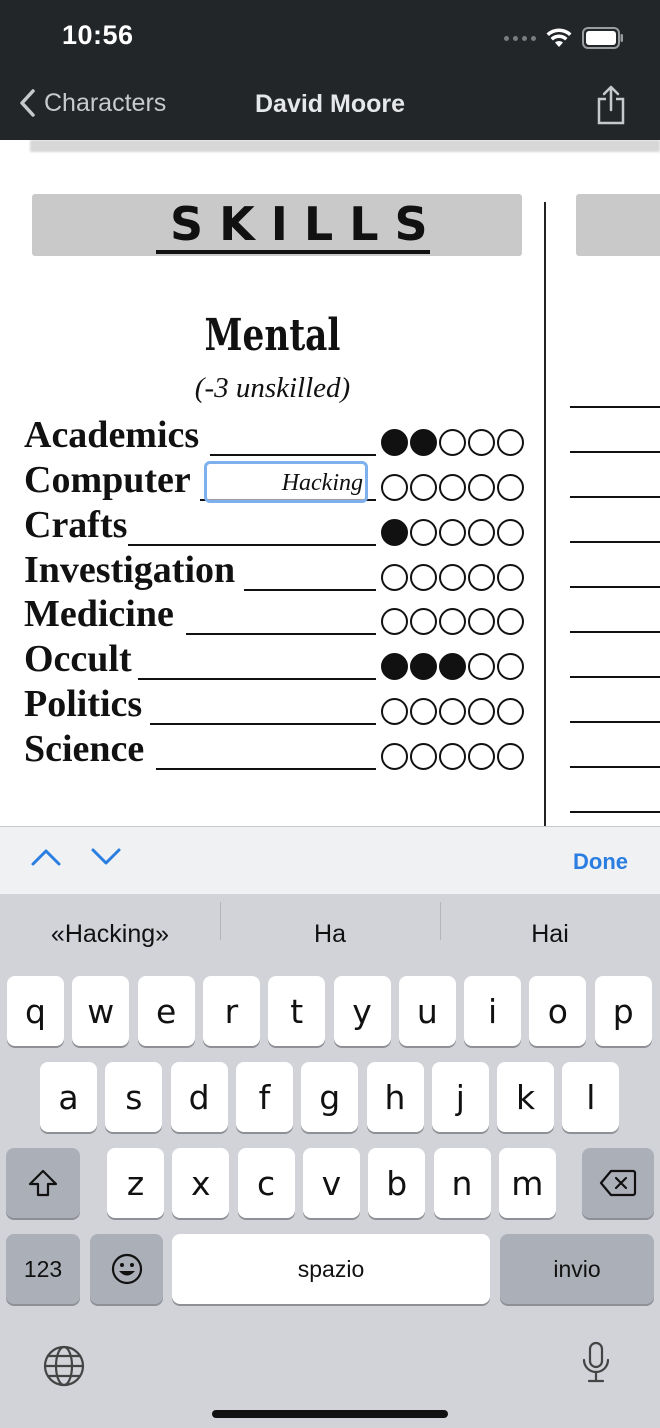 The height and width of the screenshot is (1428, 660). What do you see at coordinates (460, 1097) in the screenshot?
I see `key-j: j` at bounding box center [460, 1097].